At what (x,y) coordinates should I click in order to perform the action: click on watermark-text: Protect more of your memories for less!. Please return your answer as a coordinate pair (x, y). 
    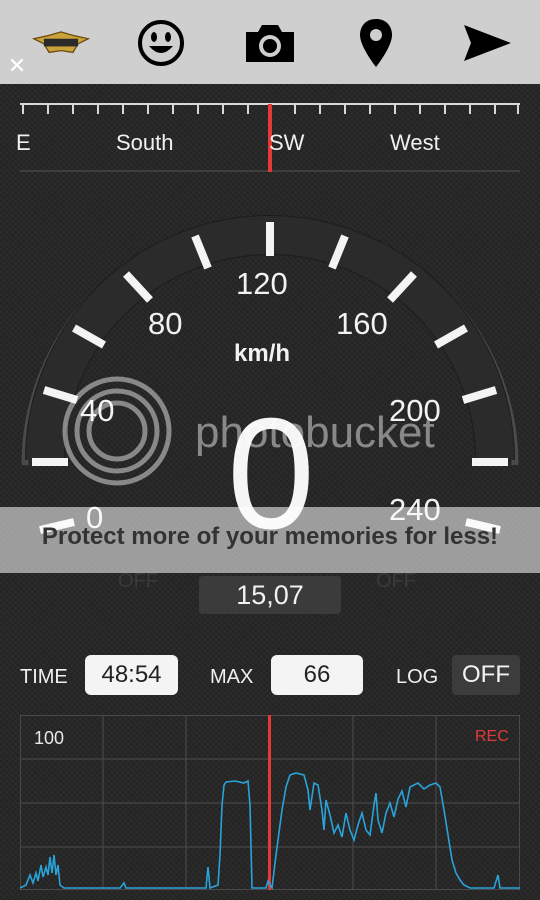
    Looking at the image, I should click on (270, 536).